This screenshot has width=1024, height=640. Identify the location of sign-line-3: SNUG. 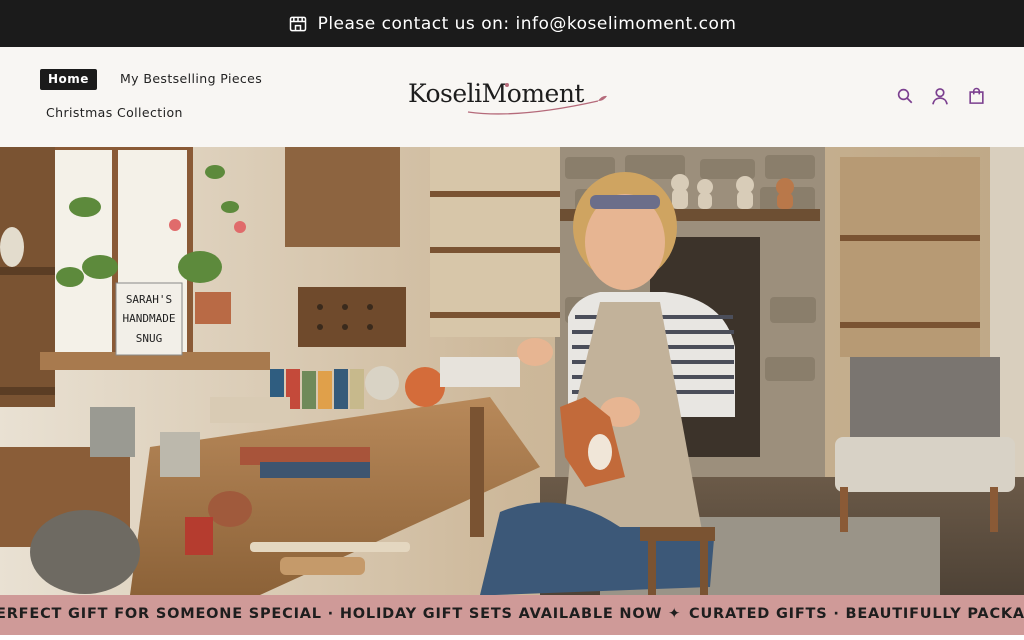
(149, 338).